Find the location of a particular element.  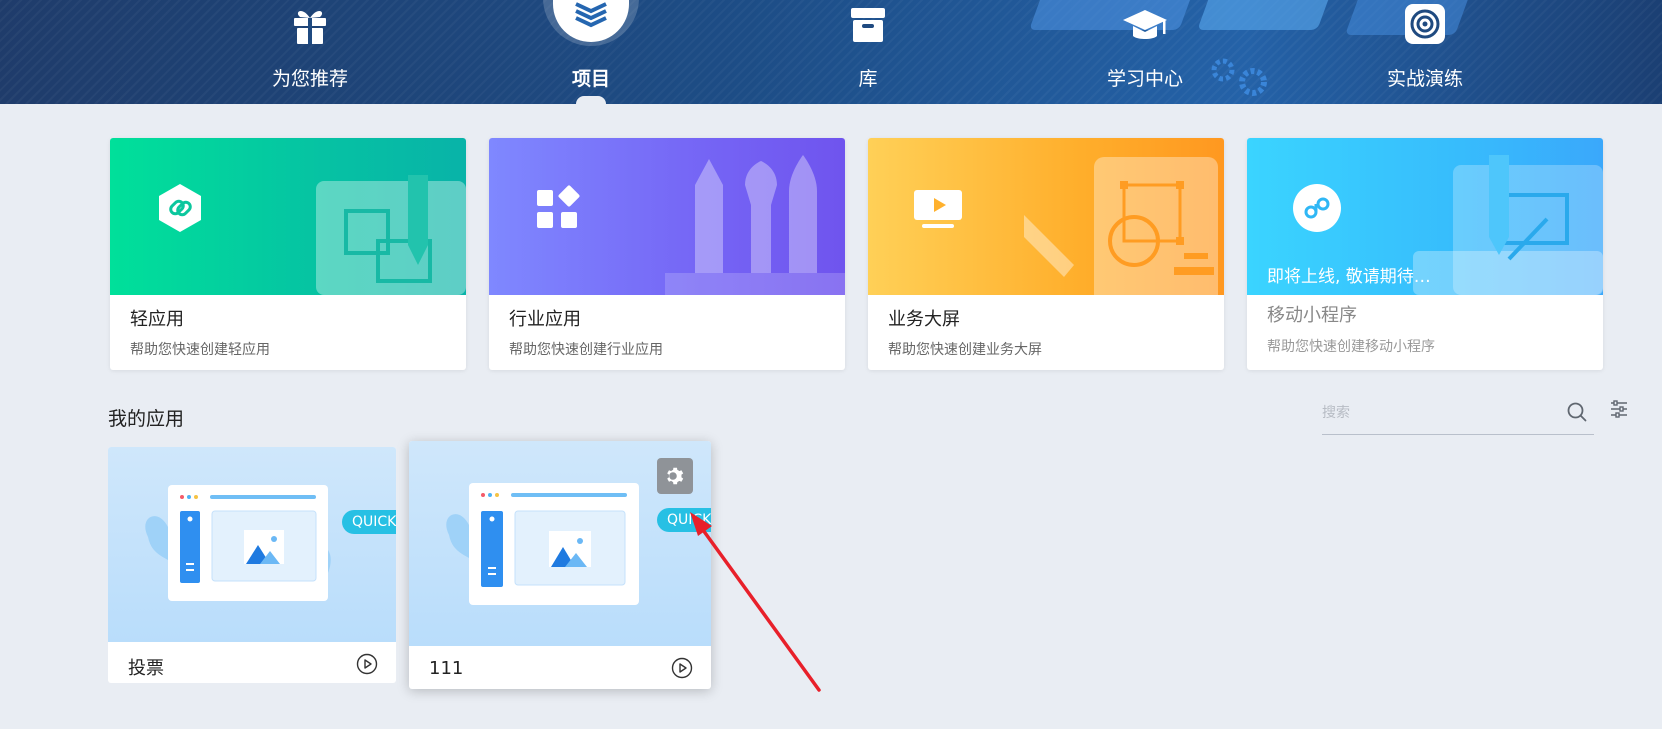

feature-title: 业务大屏 is located at coordinates (924, 319).